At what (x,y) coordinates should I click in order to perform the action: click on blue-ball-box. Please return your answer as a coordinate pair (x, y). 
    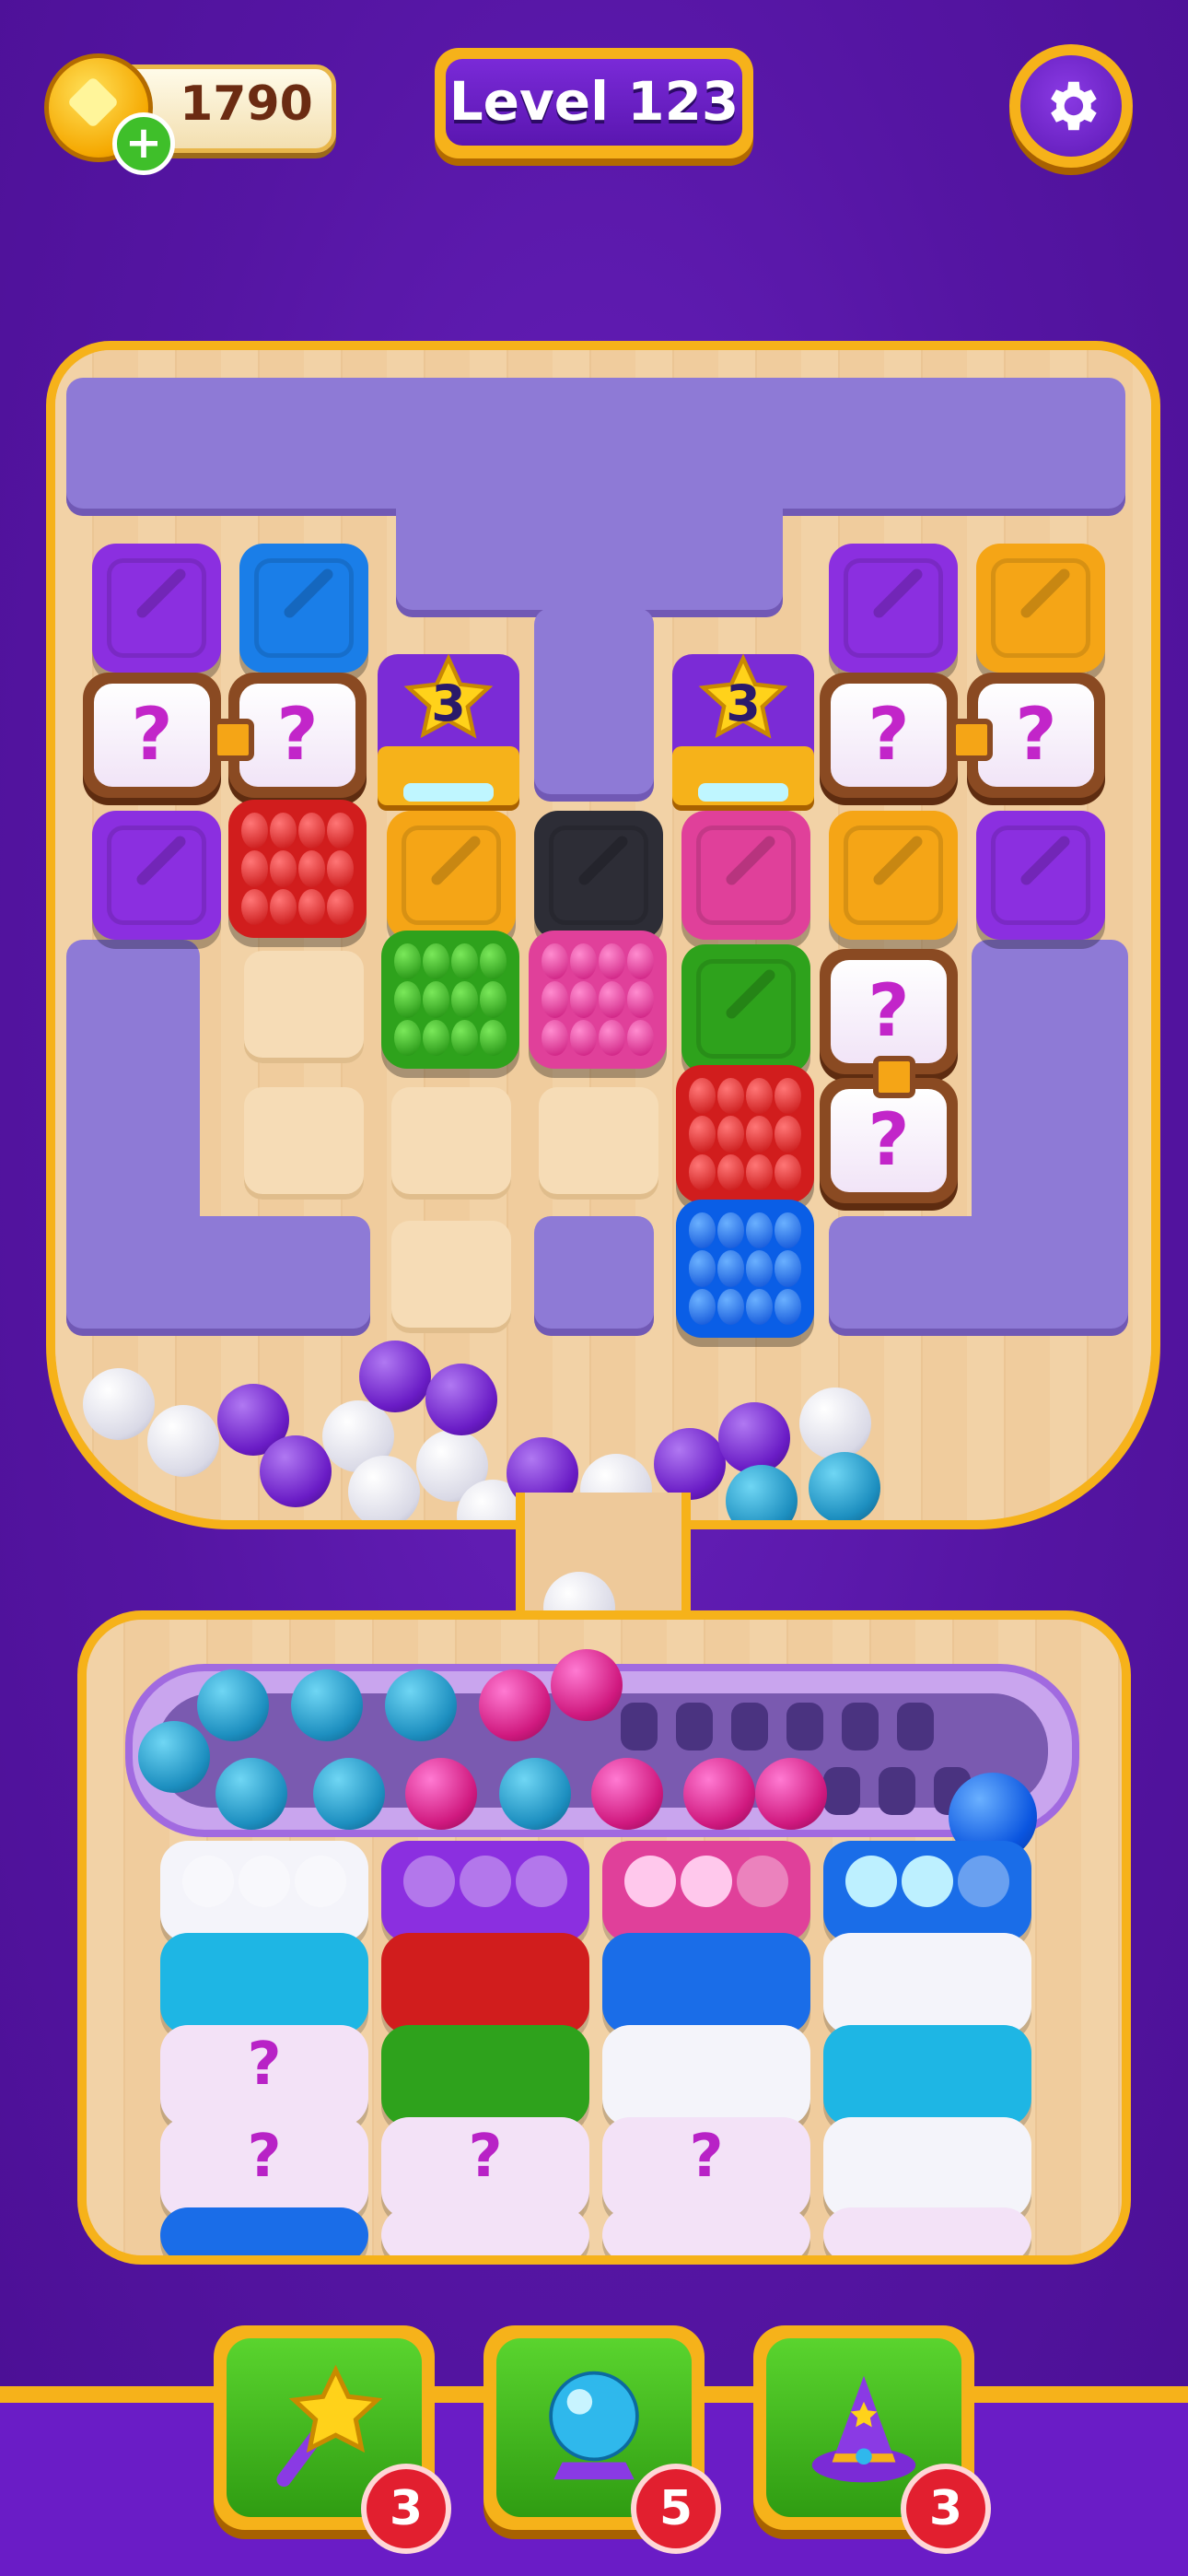
    Looking at the image, I should click on (745, 1269).